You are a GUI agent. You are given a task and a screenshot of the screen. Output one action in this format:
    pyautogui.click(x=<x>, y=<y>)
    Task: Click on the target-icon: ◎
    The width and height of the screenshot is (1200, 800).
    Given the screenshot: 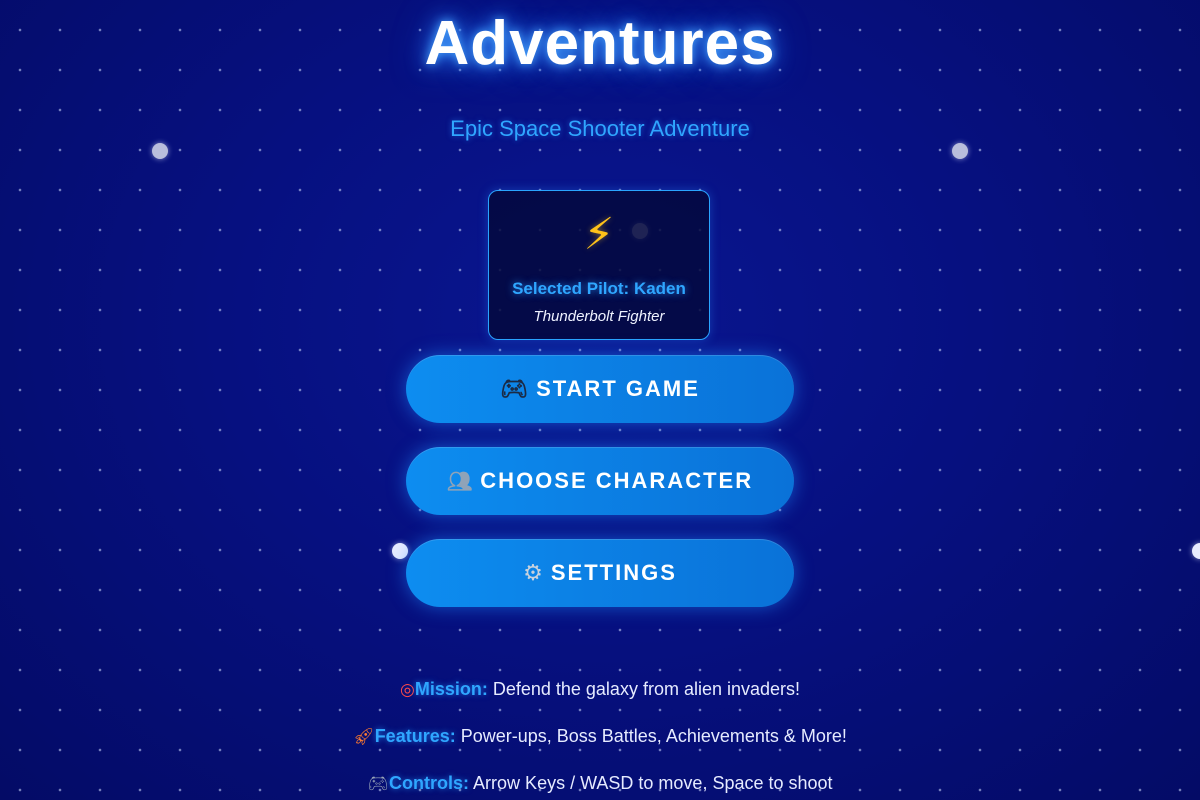 What is the action you would take?
    pyautogui.click(x=407, y=690)
    